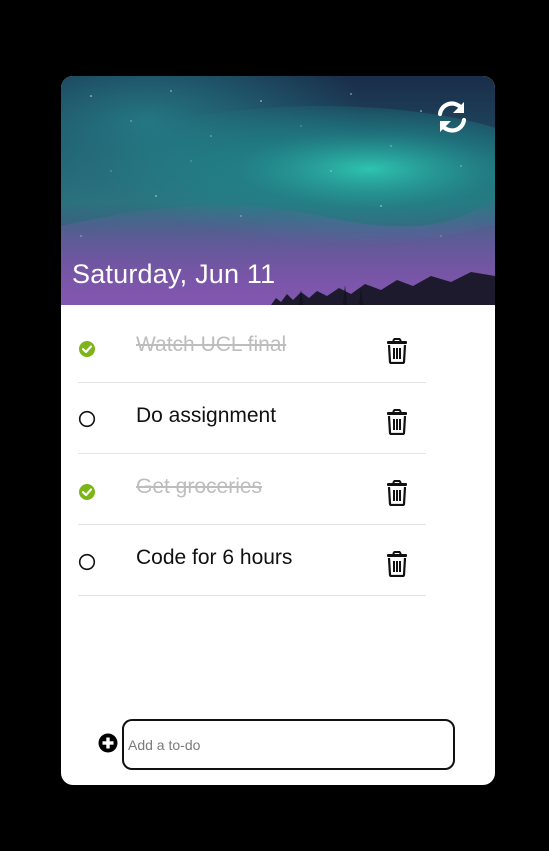 Image resolution: width=549 pixels, height=851 pixels. Describe the element at coordinates (211, 344) in the screenshot. I see `todo-label: Watch UCL final` at that location.